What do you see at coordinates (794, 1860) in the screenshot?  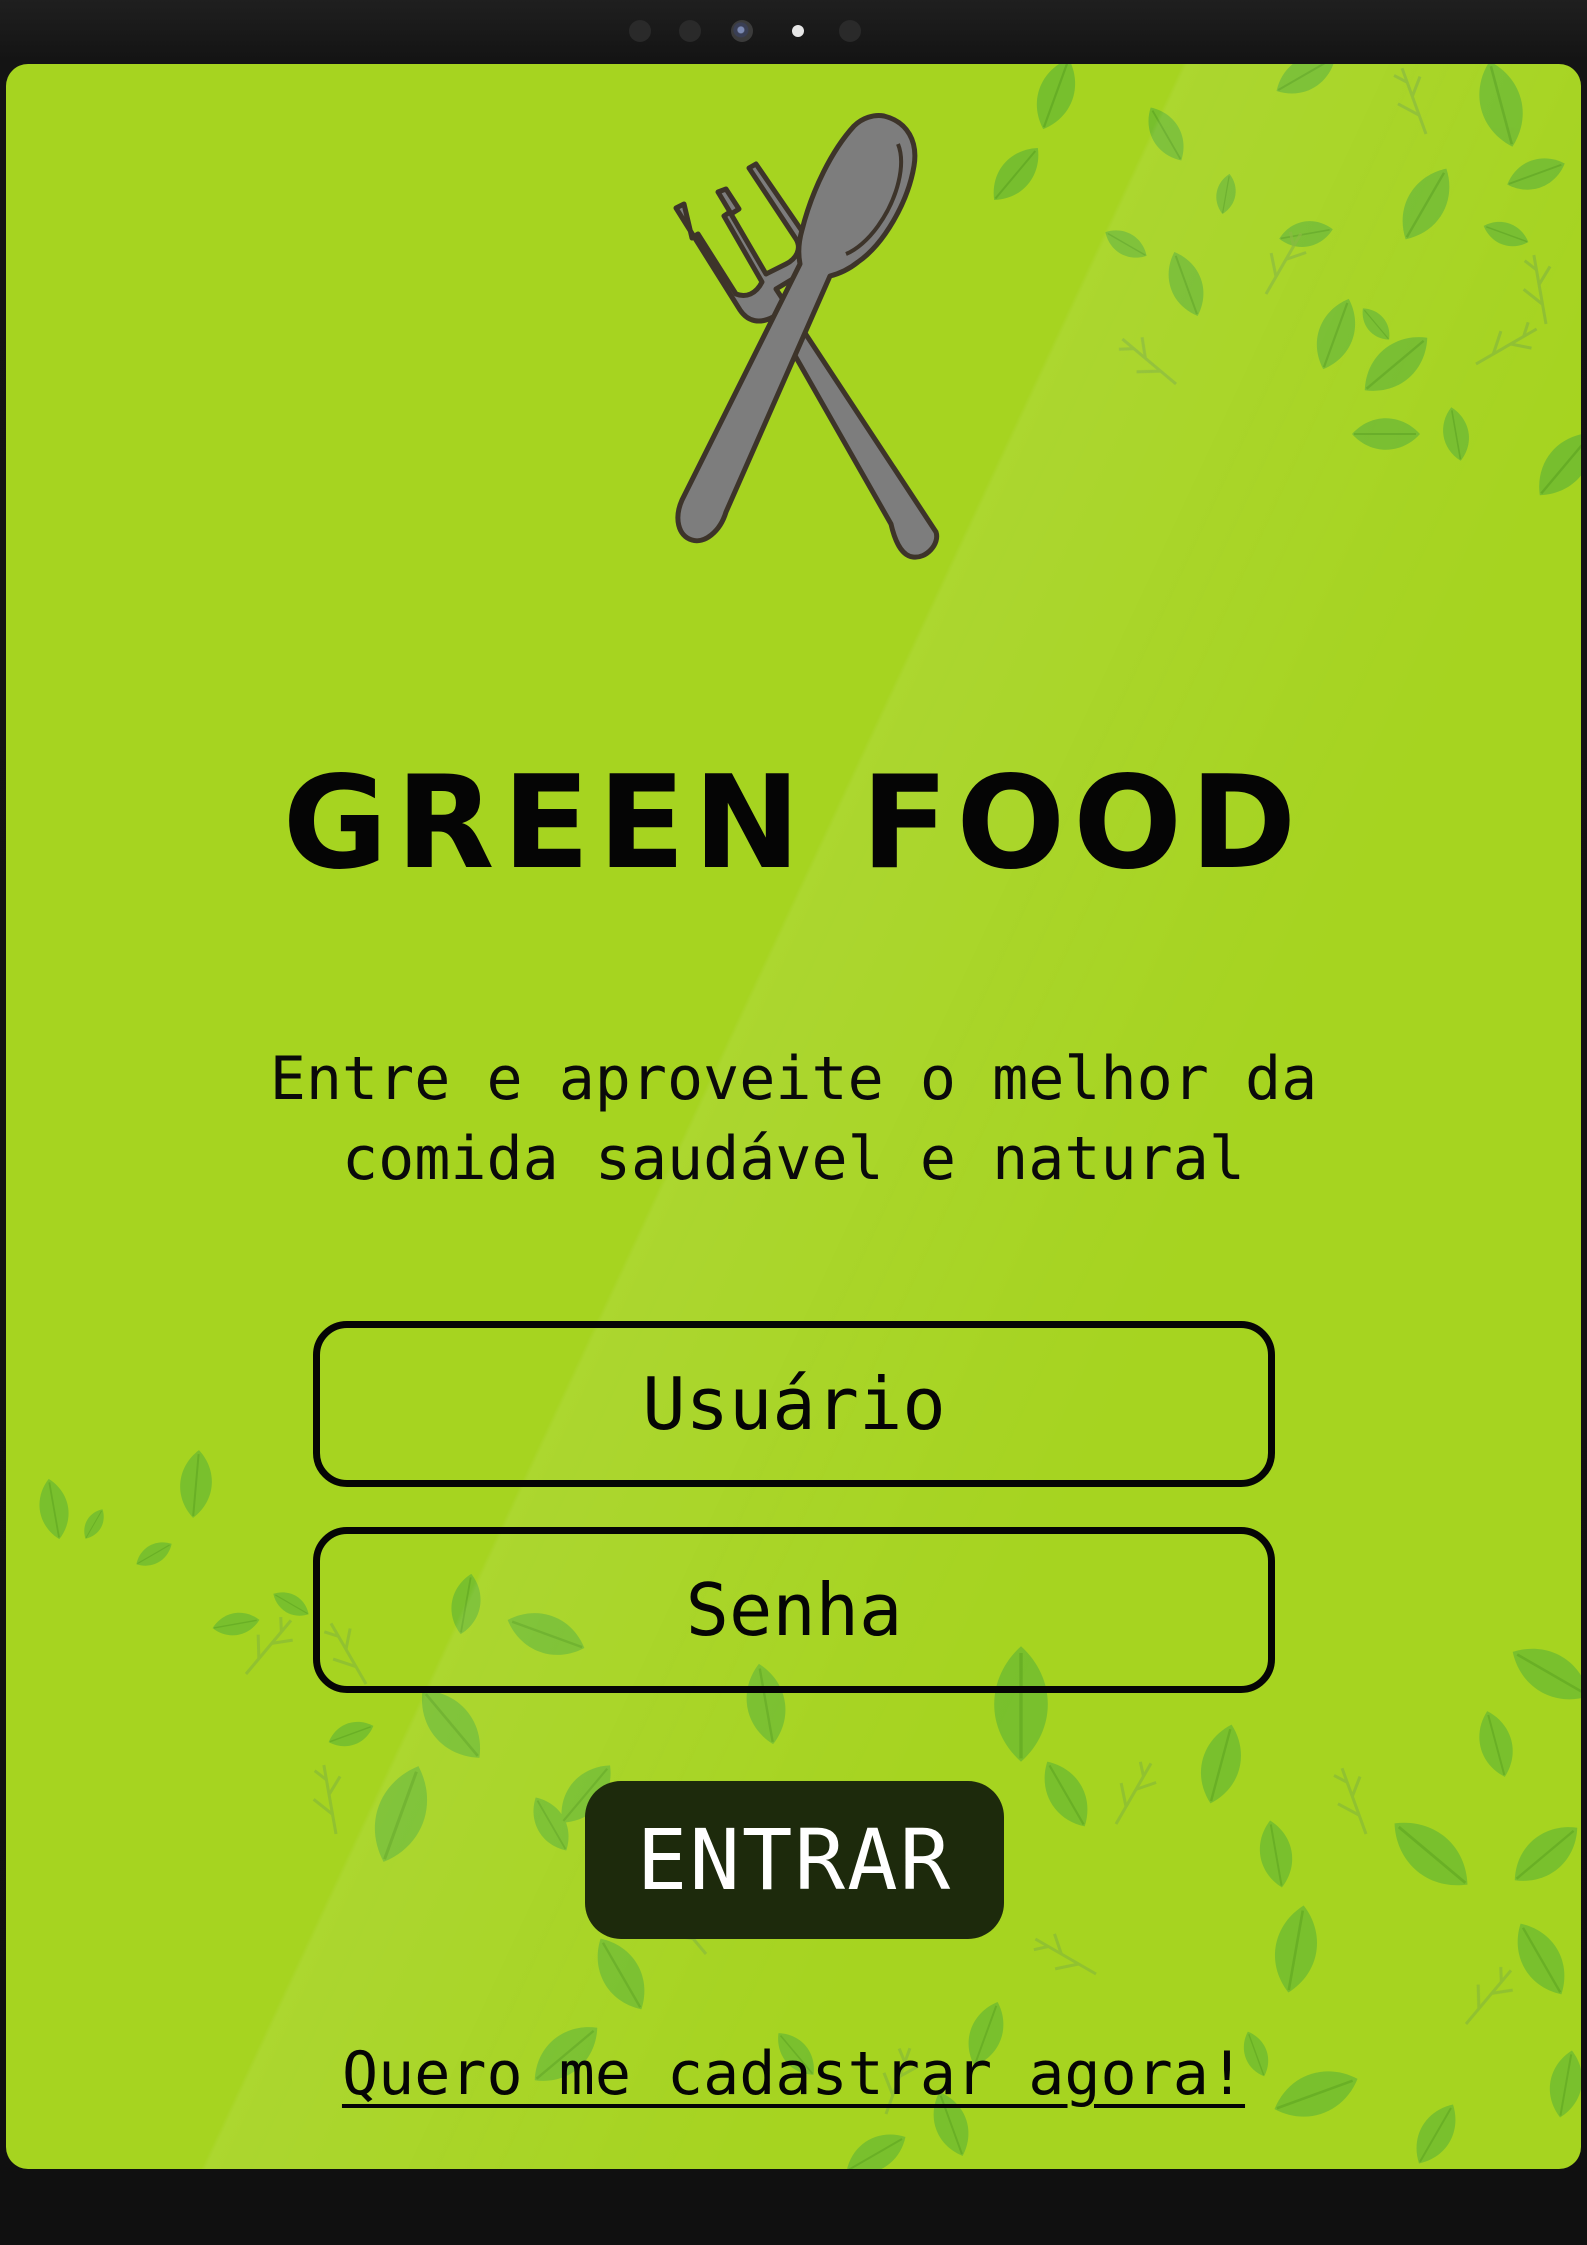 I see `login-button: ENTRAR` at bounding box center [794, 1860].